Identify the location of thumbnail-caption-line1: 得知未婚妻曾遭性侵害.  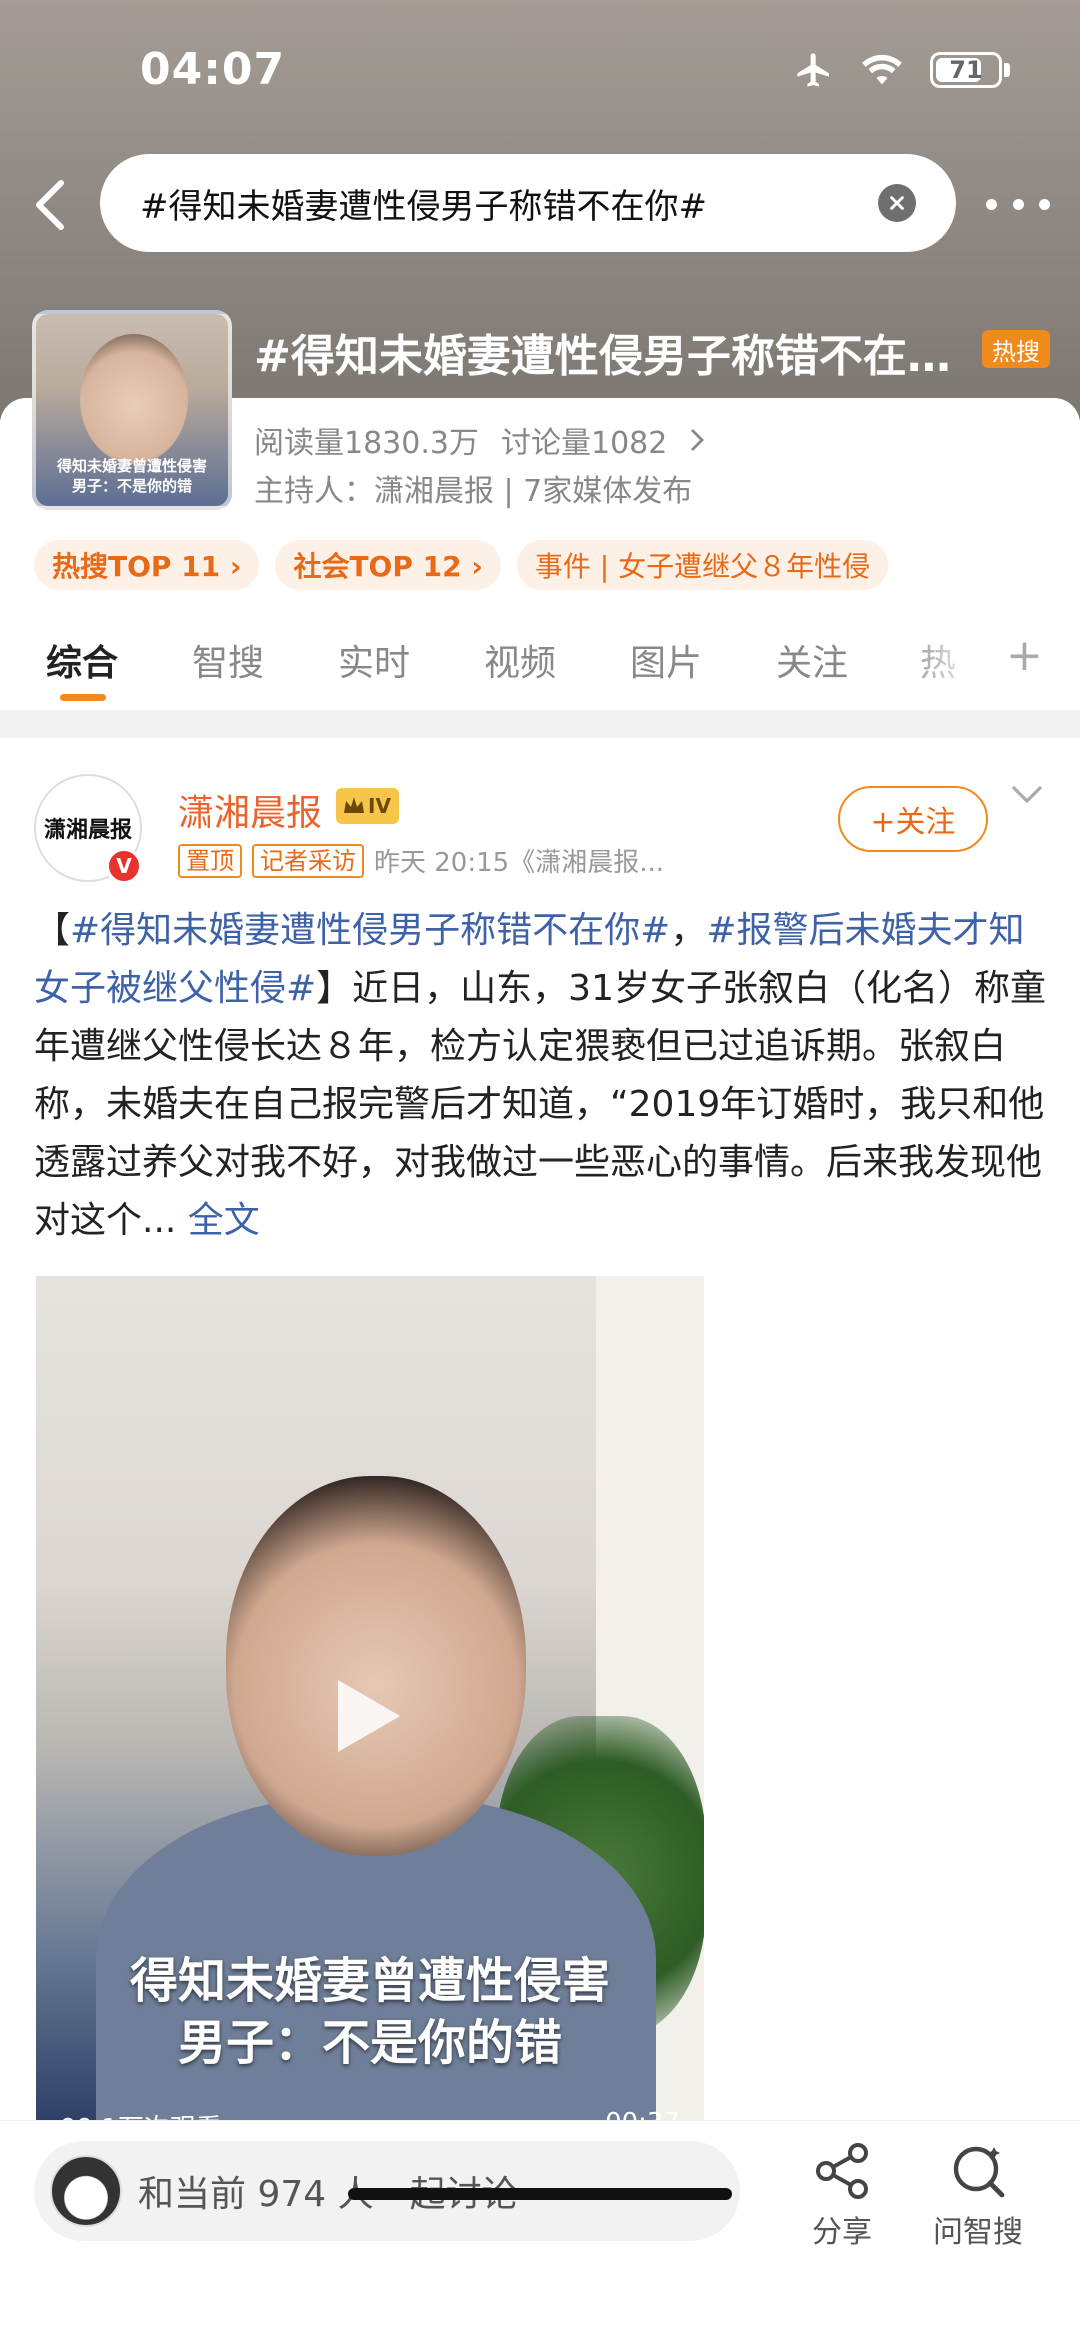
(131, 466).